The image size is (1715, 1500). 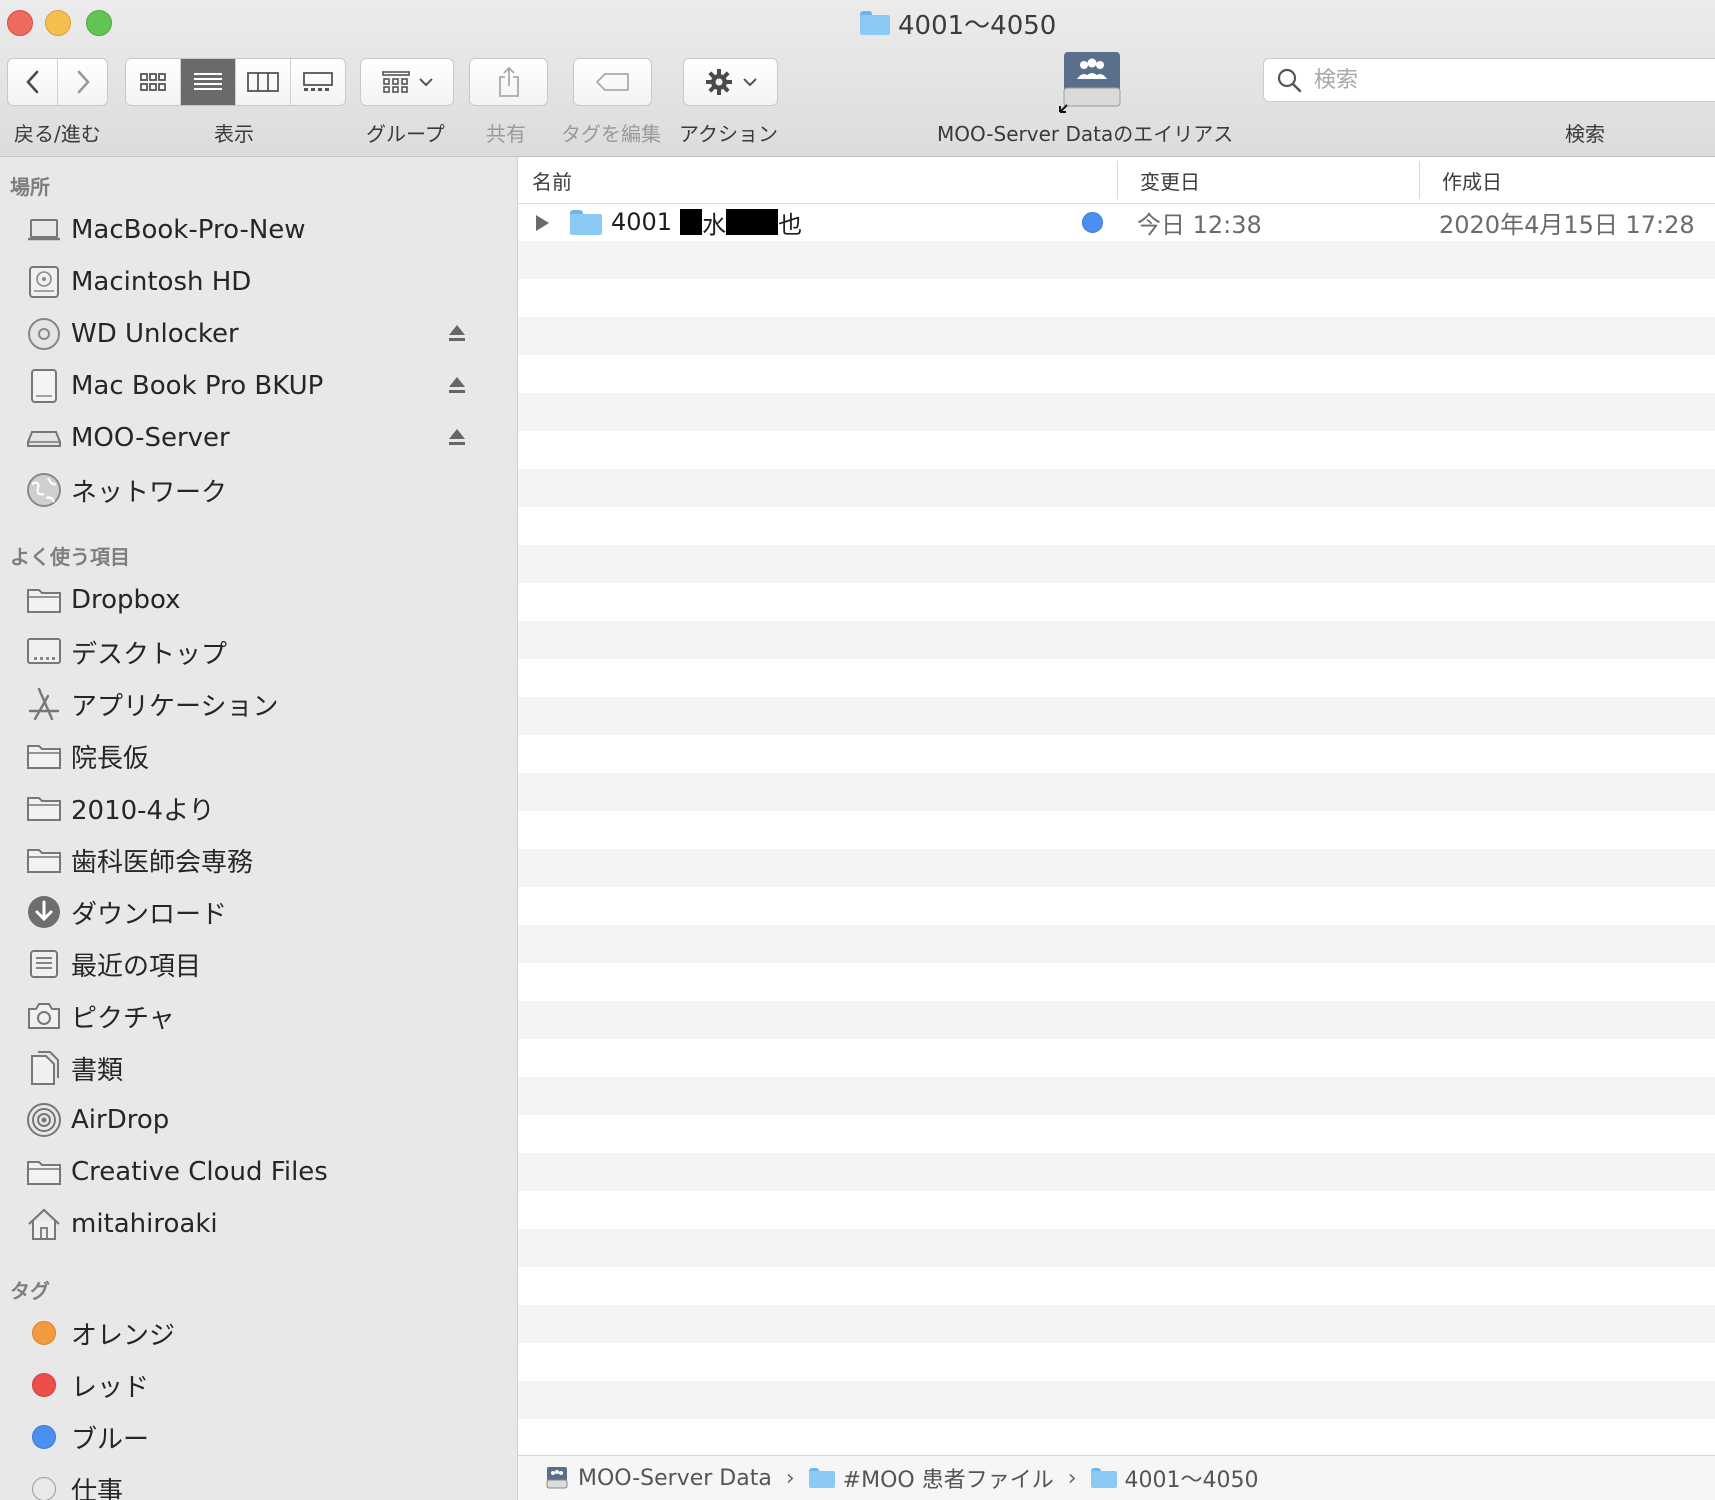 What do you see at coordinates (264, 490) in the screenshot?
I see `sidebar-item-network: ネットワーク` at bounding box center [264, 490].